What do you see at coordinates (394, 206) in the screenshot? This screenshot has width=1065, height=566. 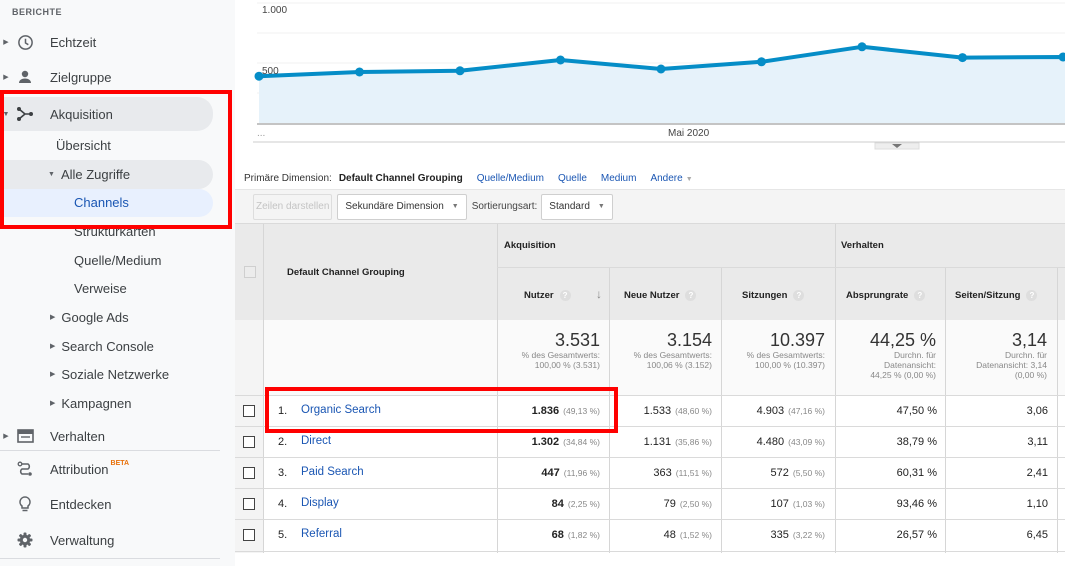 I see `secondary-dimension-label: Sekundäre Dimension` at bounding box center [394, 206].